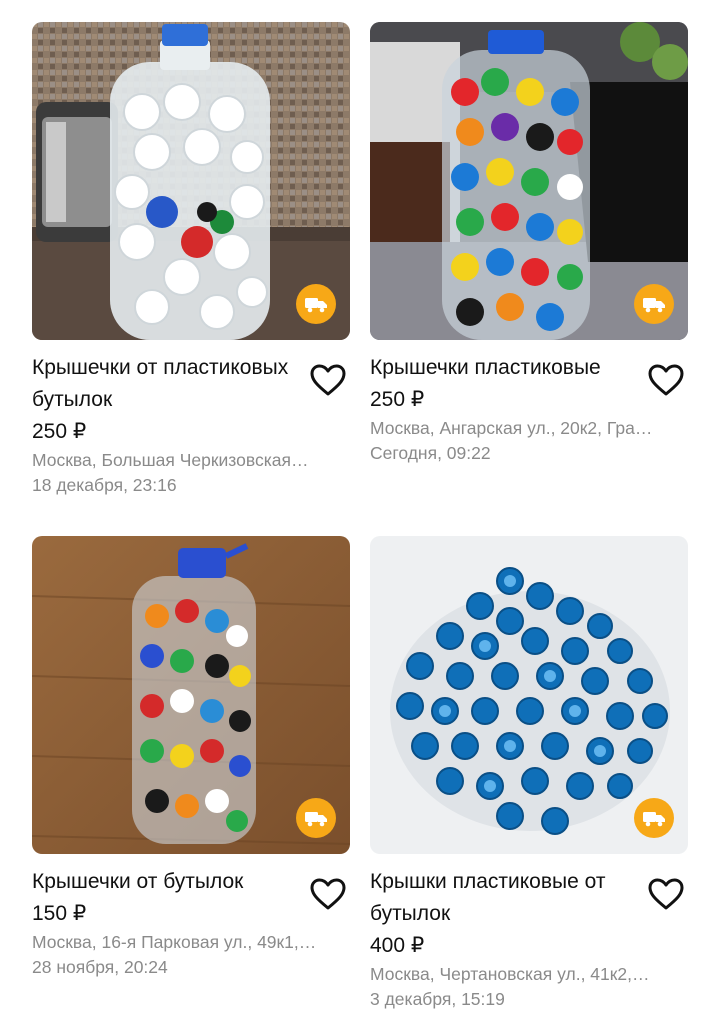  I want to click on listing-title: Крышечки пластиковые, so click(505, 368).